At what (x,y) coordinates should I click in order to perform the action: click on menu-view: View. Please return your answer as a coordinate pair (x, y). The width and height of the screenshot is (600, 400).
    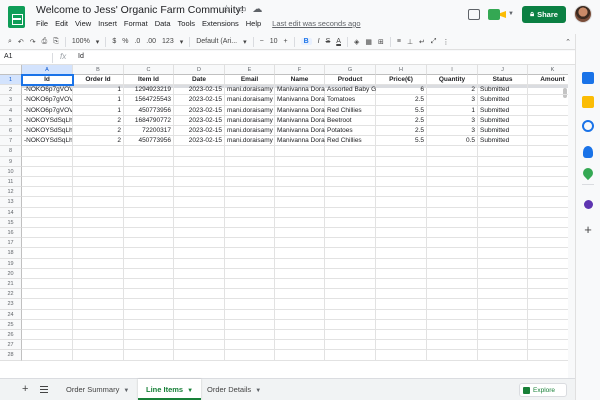
    Looking at the image, I should click on (83, 23).